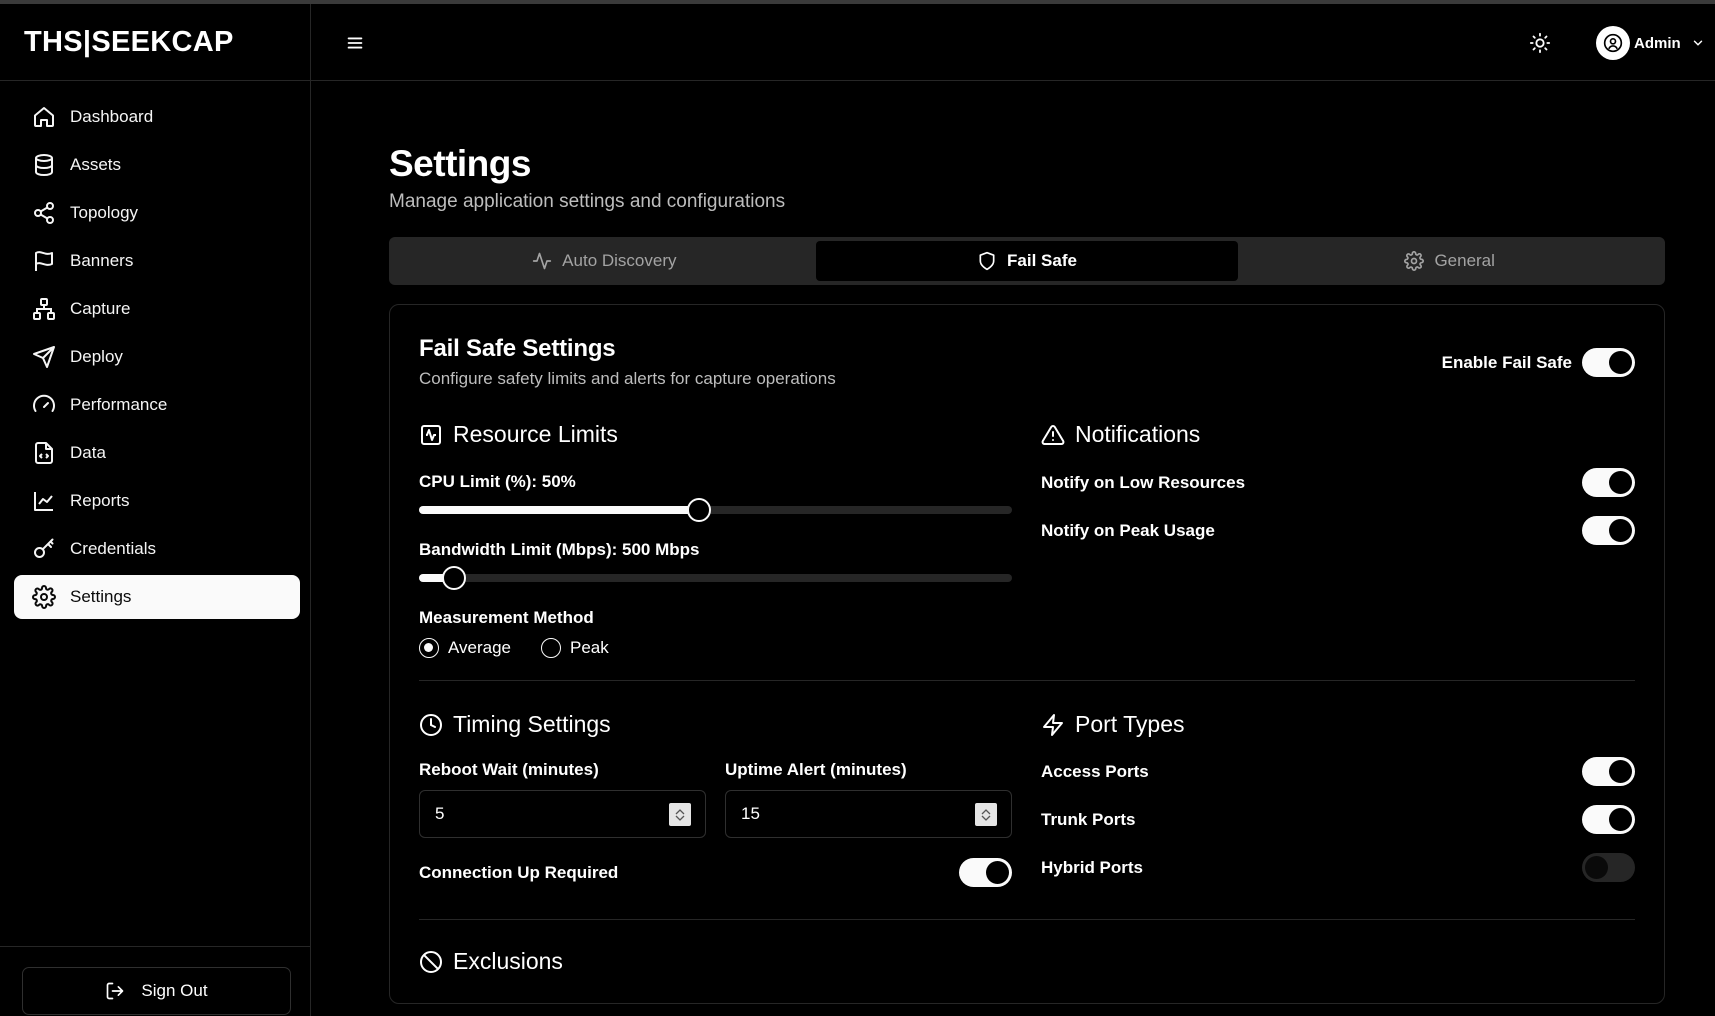 This screenshot has height=1016, width=1715. Describe the element at coordinates (157, 501) in the screenshot. I see `sidebar-item-reports: Reports` at that location.